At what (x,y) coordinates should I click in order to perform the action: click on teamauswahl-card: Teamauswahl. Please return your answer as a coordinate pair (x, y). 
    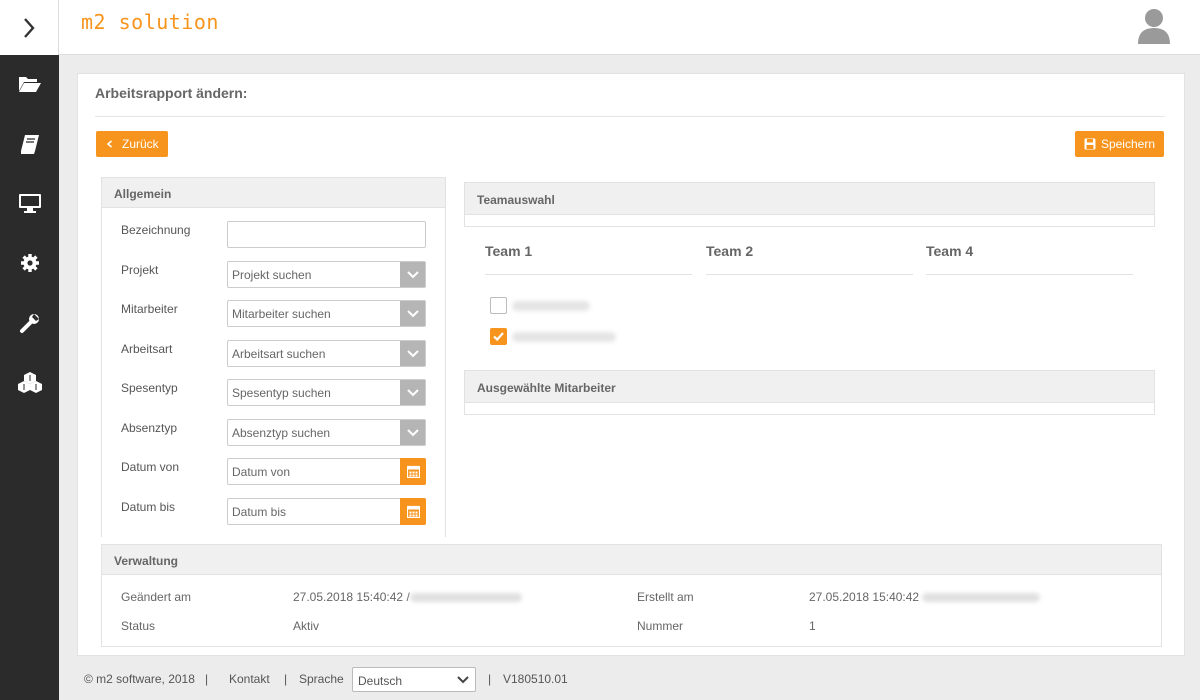
    Looking at the image, I should click on (809, 204).